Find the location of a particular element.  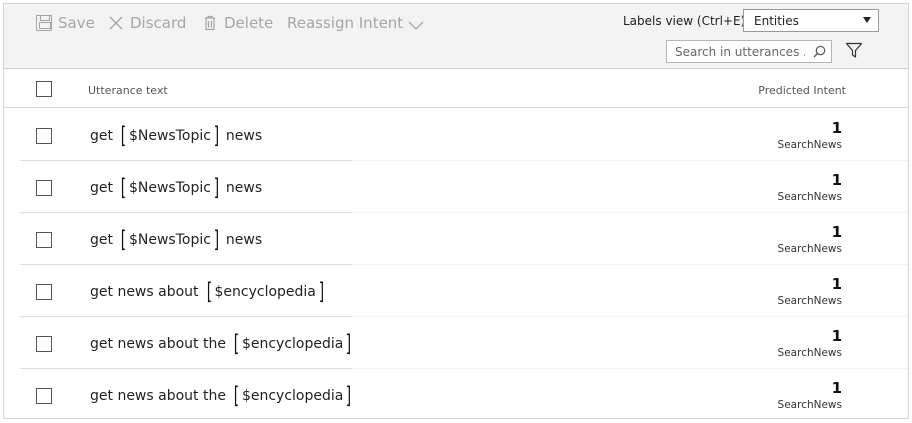

discard-icon is located at coordinates (116, 23).